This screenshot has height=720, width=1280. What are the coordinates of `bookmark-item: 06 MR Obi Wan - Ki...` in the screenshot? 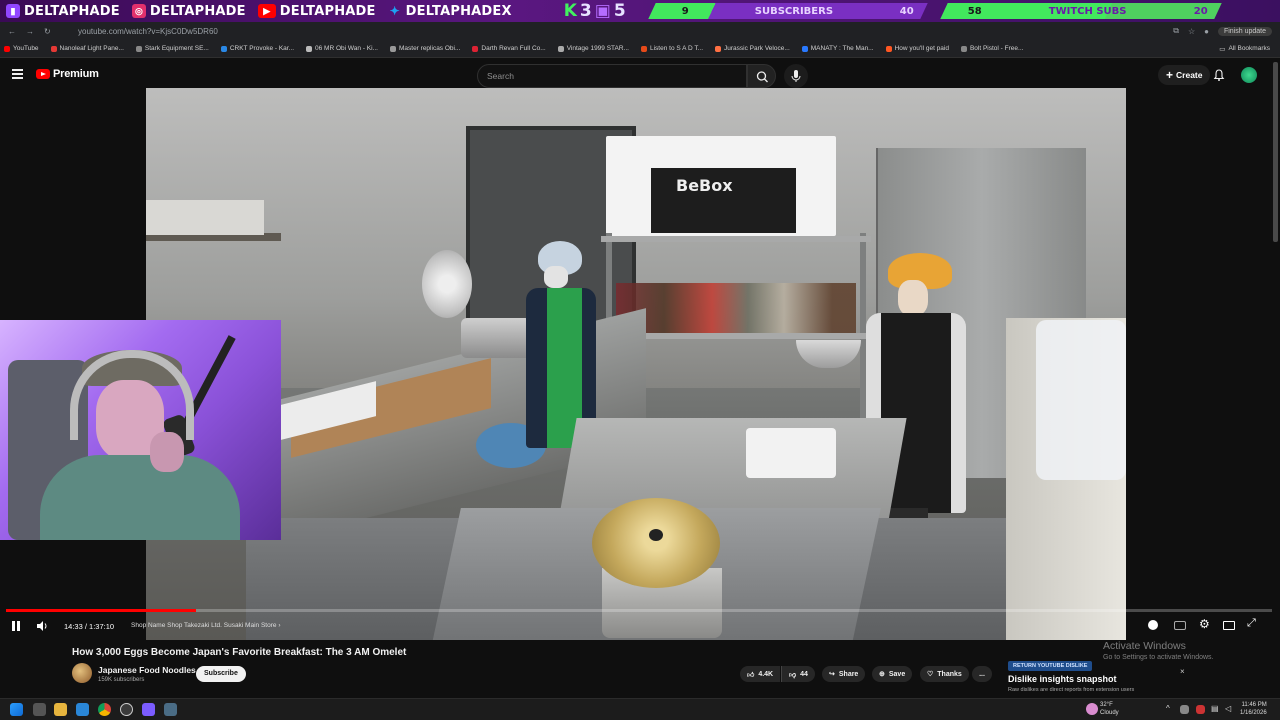 It's located at (342, 48).